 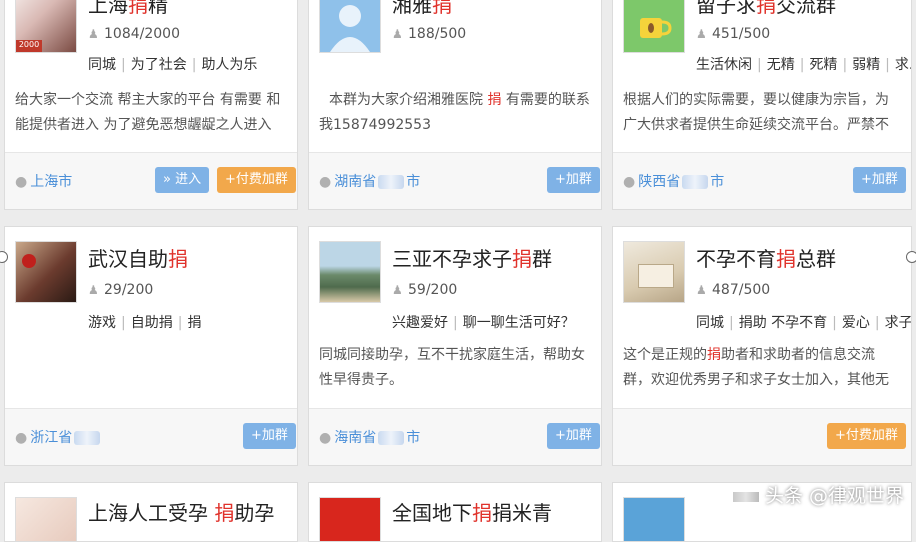 What do you see at coordinates (483, 323) in the screenshot?
I see `group-tags: 兴趣爱好 | 聊一聊生活可好？` at bounding box center [483, 323].